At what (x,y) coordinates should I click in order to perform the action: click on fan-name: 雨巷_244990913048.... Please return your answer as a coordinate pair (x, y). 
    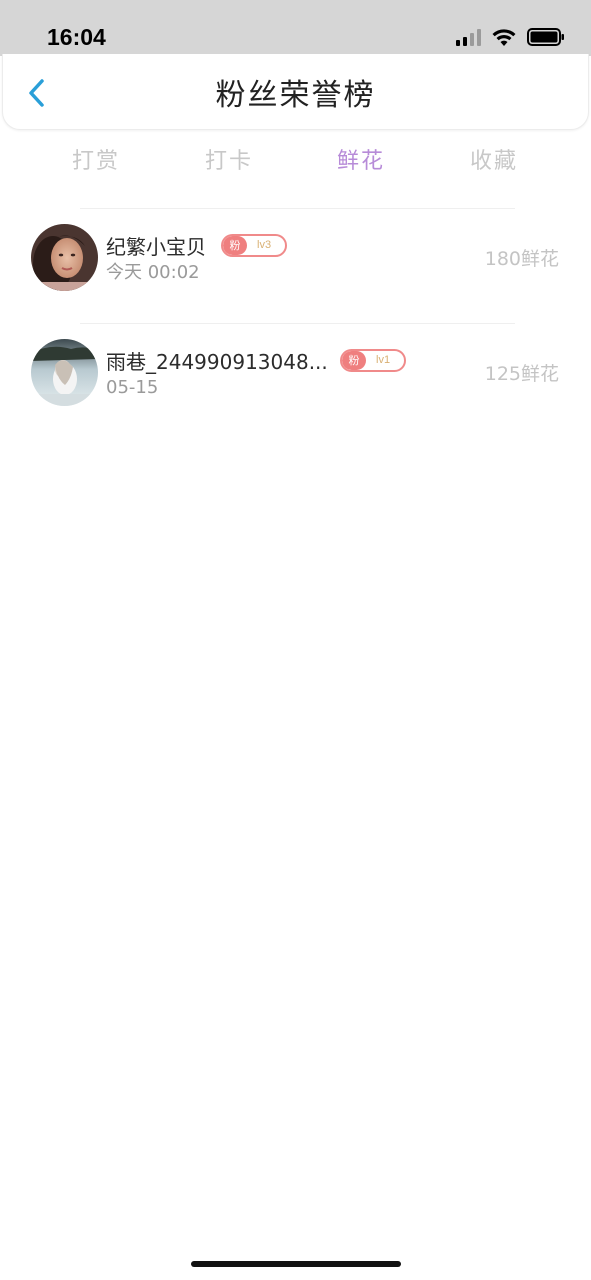
    Looking at the image, I should click on (217, 362).